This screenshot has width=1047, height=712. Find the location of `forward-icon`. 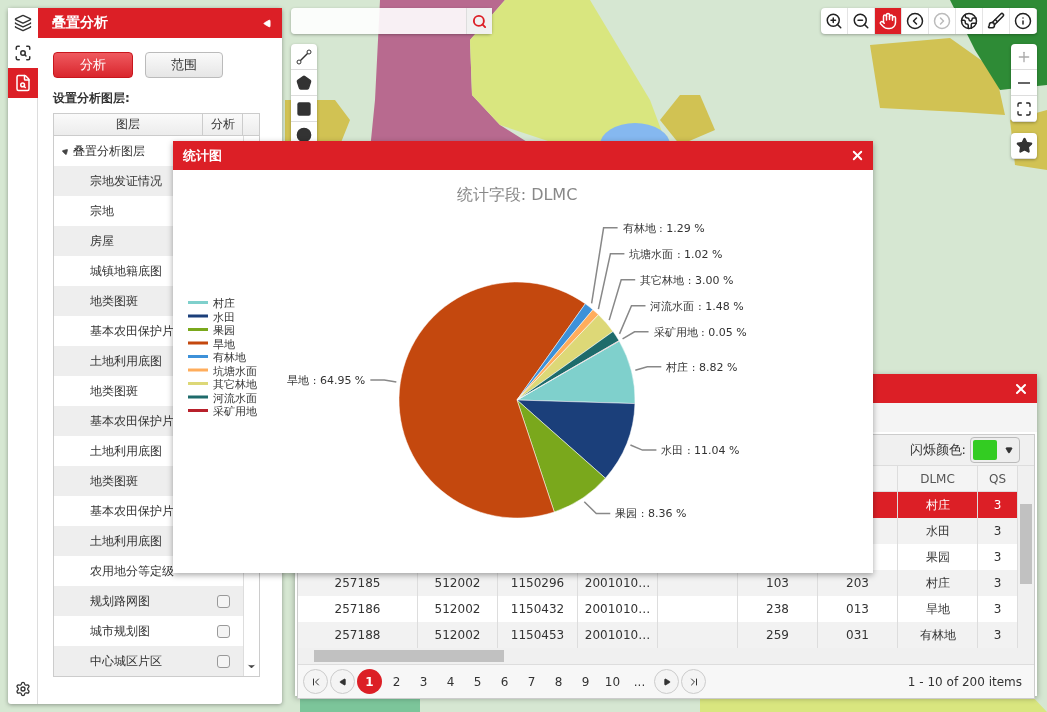

forward-icon is located at coordinates (942, 21).